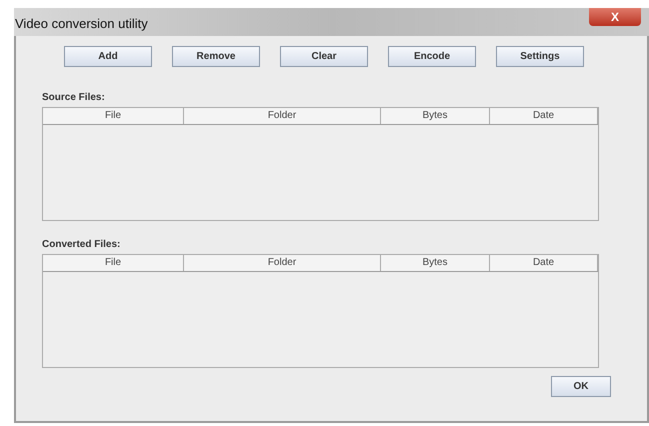 The image size is (649, 426). I want to click on table-label: Source Files:, so click(74, 98).